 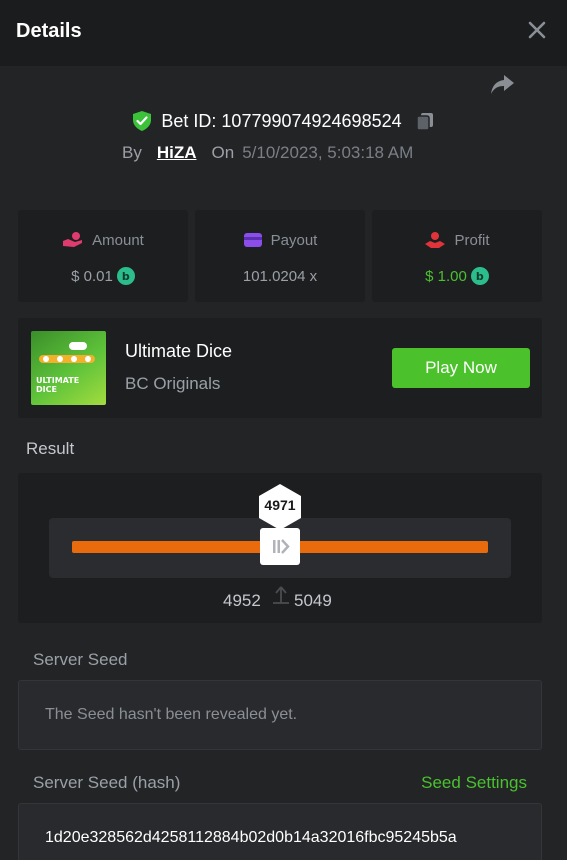 I want to click on payout-value: 101.0204 x, so click(x=280, y=276).